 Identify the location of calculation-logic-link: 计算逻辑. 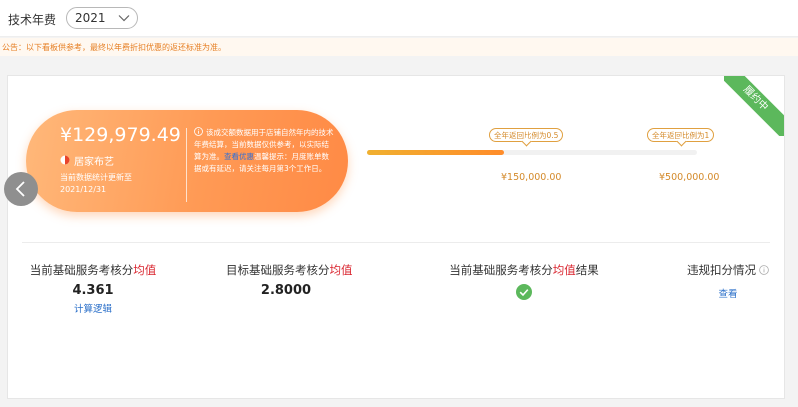
(93, 308).